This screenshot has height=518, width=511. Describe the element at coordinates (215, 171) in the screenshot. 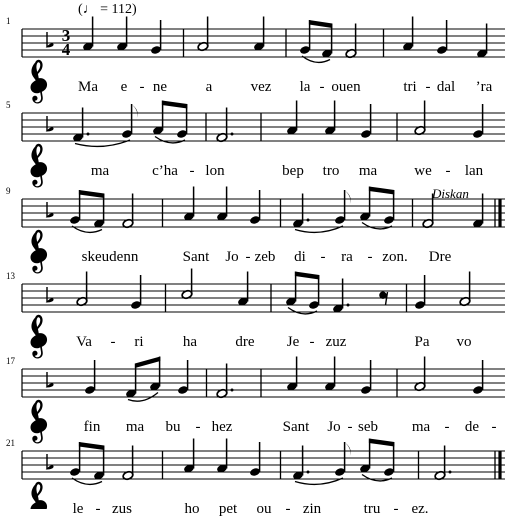

I see `lyric-syllable: lon` at that location.